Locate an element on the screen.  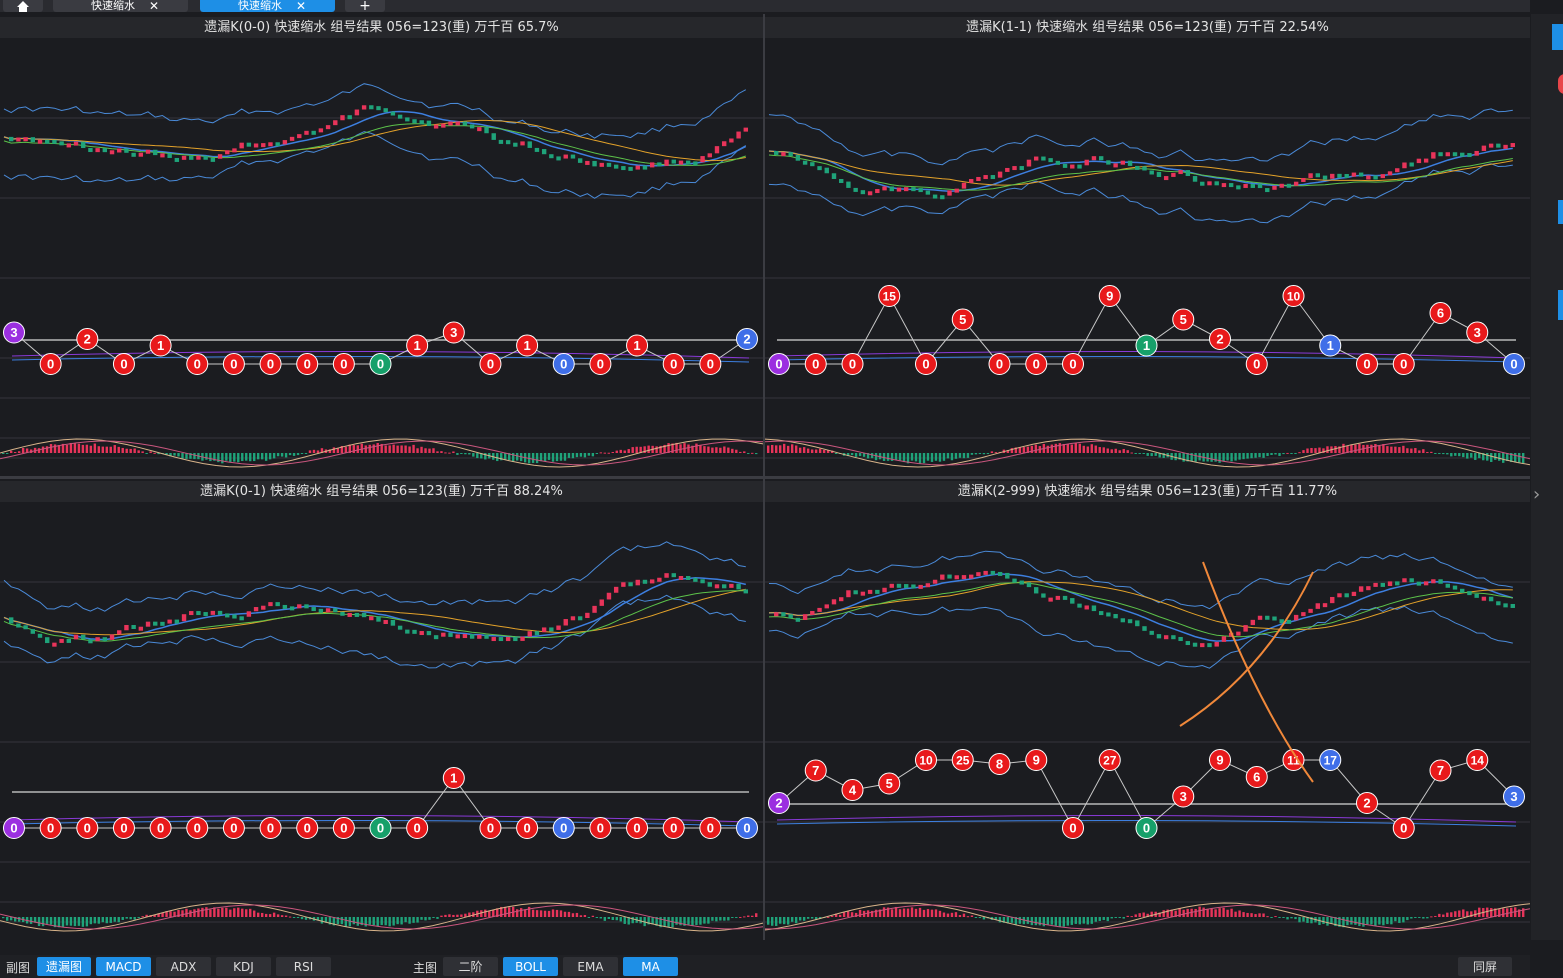
tab-fast-shrink-2: 快速缩水 ✕ is located at coordinates (267, 6).